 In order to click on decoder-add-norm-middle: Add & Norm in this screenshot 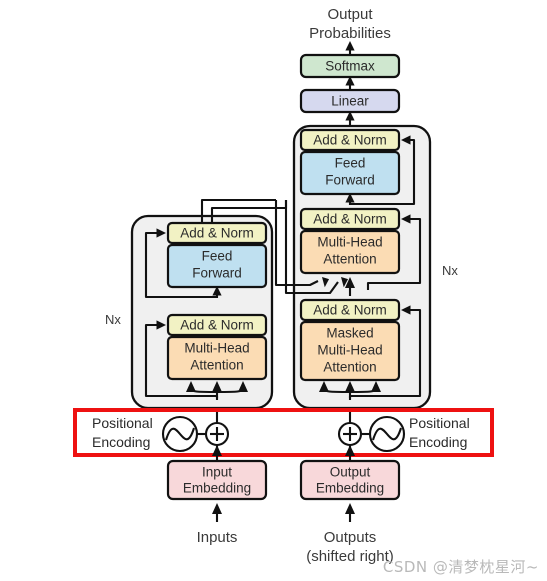, I will do `click(350, 219)`.